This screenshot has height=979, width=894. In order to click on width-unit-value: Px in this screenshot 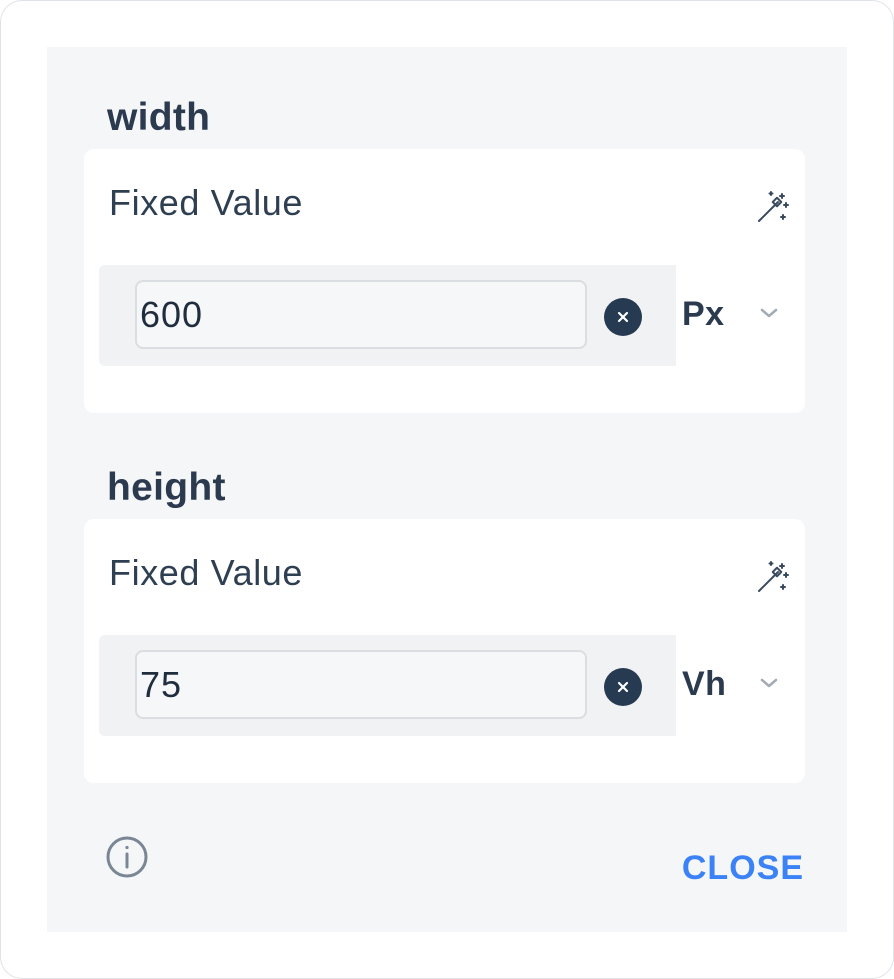, I will do `click(703, 313)`.